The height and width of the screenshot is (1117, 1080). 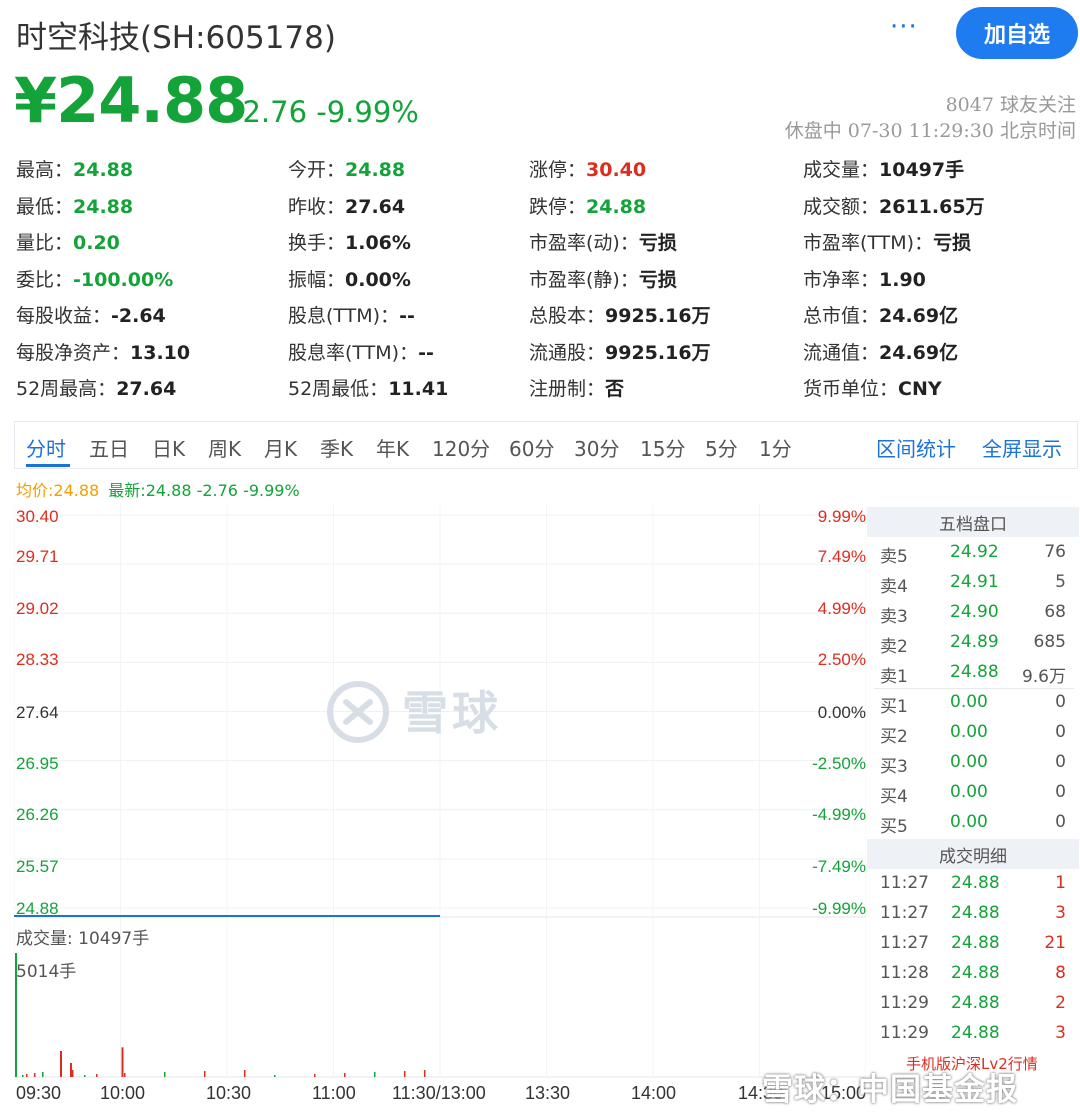 What do you see at coordinates (662, 447) in the screenshot?
I see `tab-10: 15分` at bounding box center [662, 447].